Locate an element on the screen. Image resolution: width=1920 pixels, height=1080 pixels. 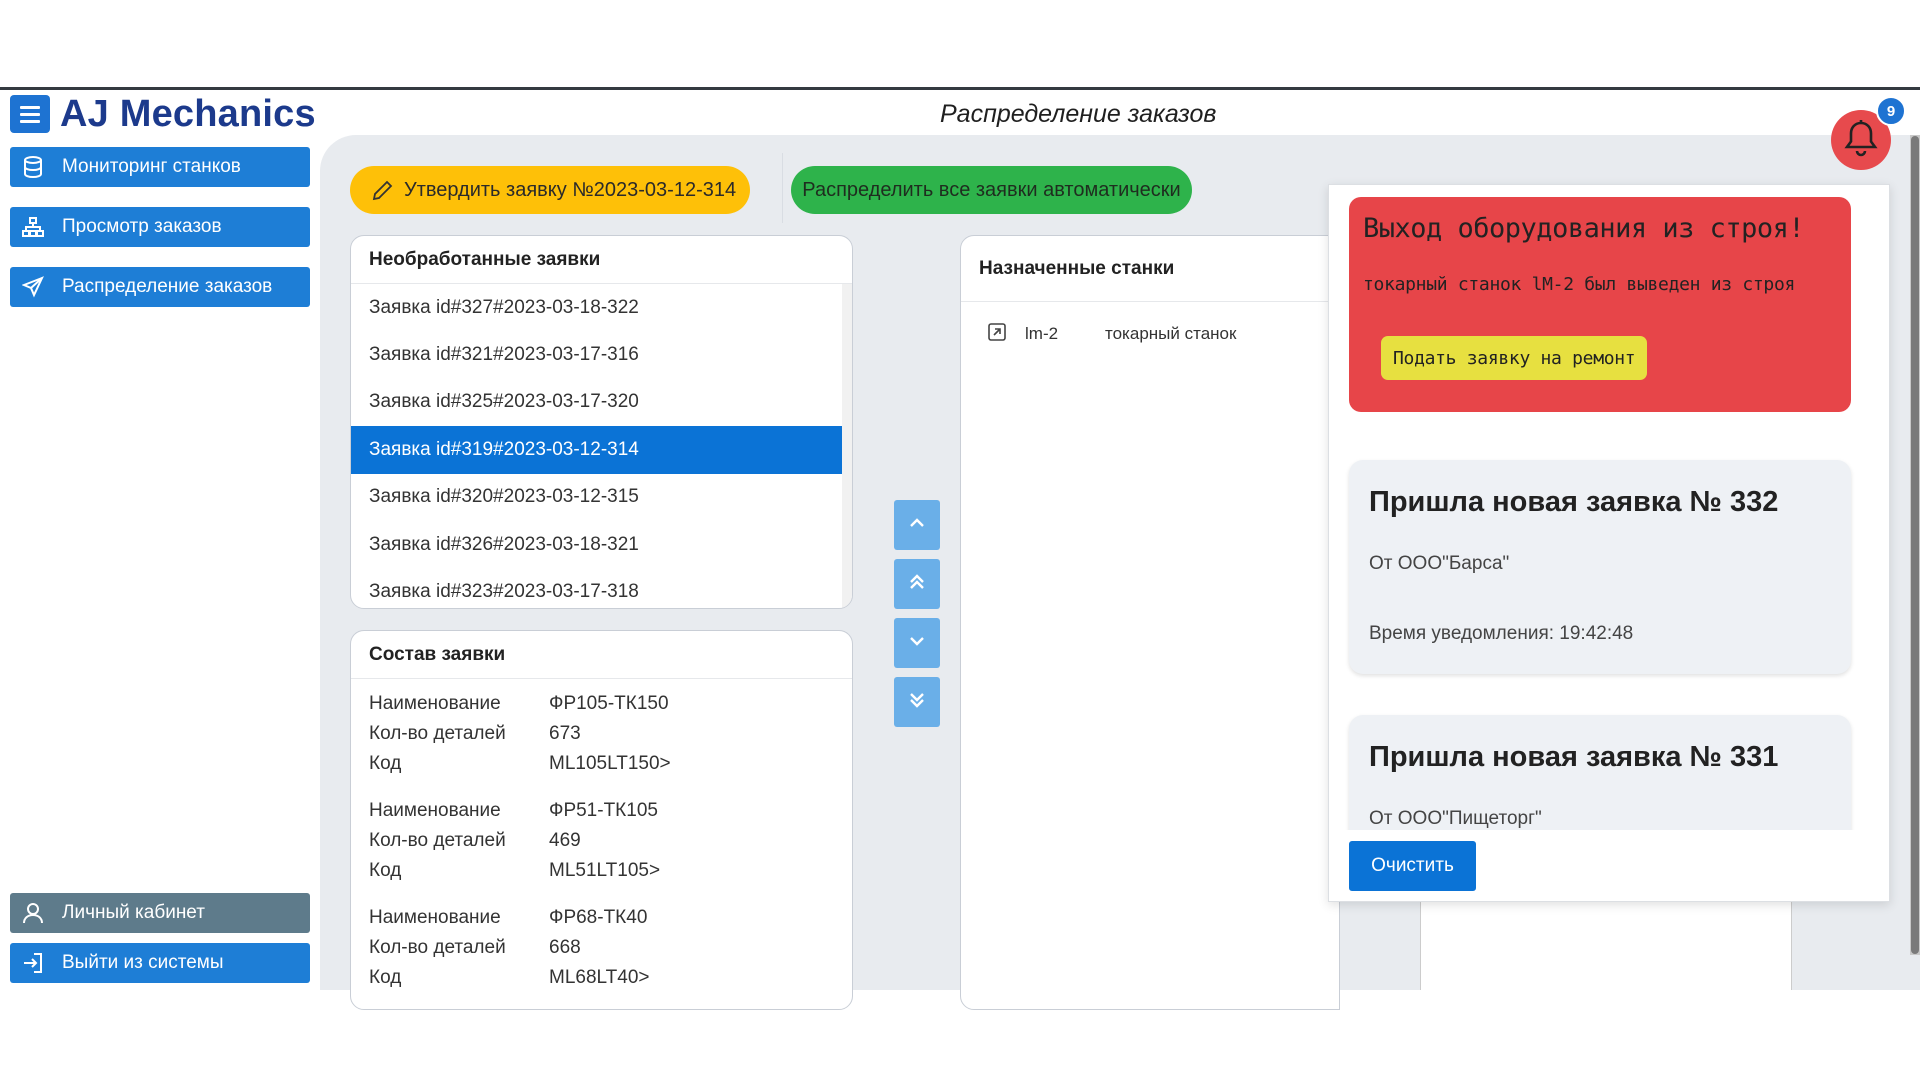
sidebar-item-monitoring: Мониторинг станков is located at coordinates (160, 167).